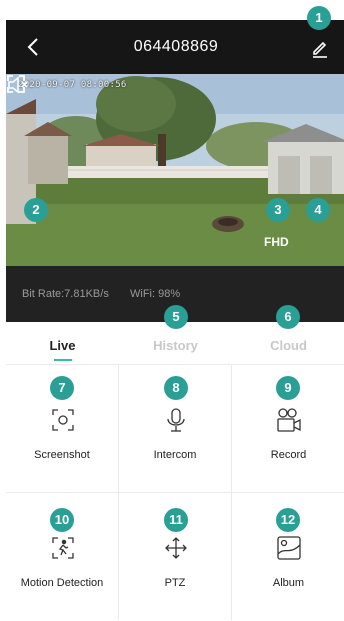 This screenshot has width=344, height=621. I want to click on video-timestamp: 2020-09-07 08:00:56, so click(72, 85).